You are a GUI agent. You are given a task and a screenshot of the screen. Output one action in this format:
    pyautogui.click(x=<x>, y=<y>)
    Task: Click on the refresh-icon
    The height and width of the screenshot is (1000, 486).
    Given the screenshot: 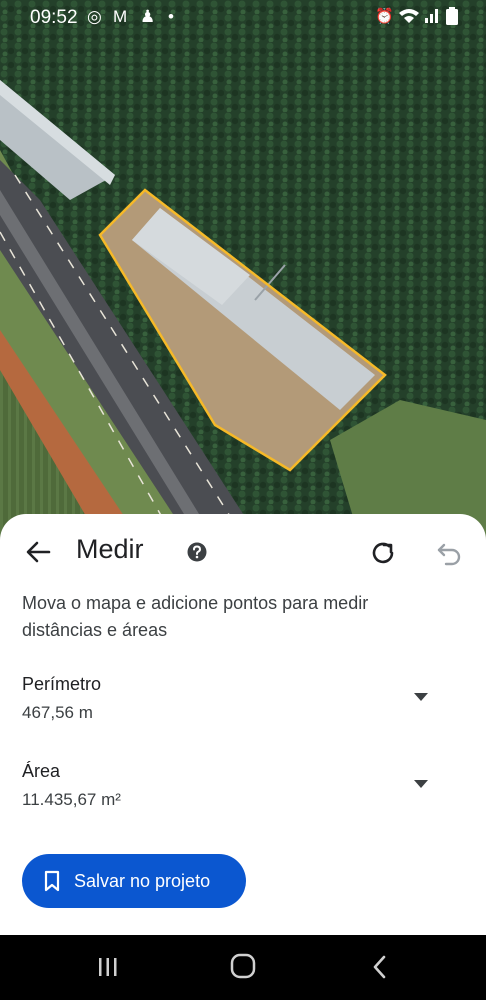 What is the action you would take?
    pyautogui.click(x=383, y=553)
    